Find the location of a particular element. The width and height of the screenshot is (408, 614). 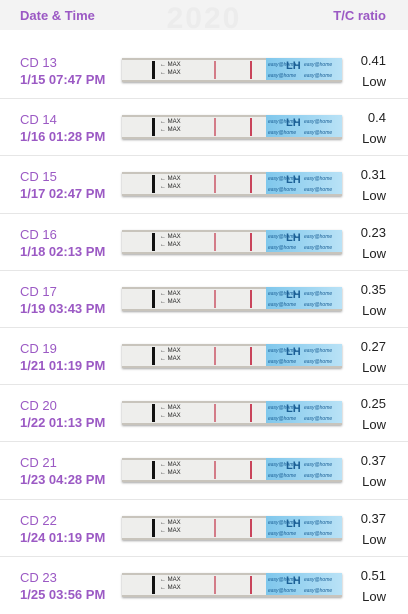

ratio-cell: 0.41 Low is located at coordinates (373, 71).